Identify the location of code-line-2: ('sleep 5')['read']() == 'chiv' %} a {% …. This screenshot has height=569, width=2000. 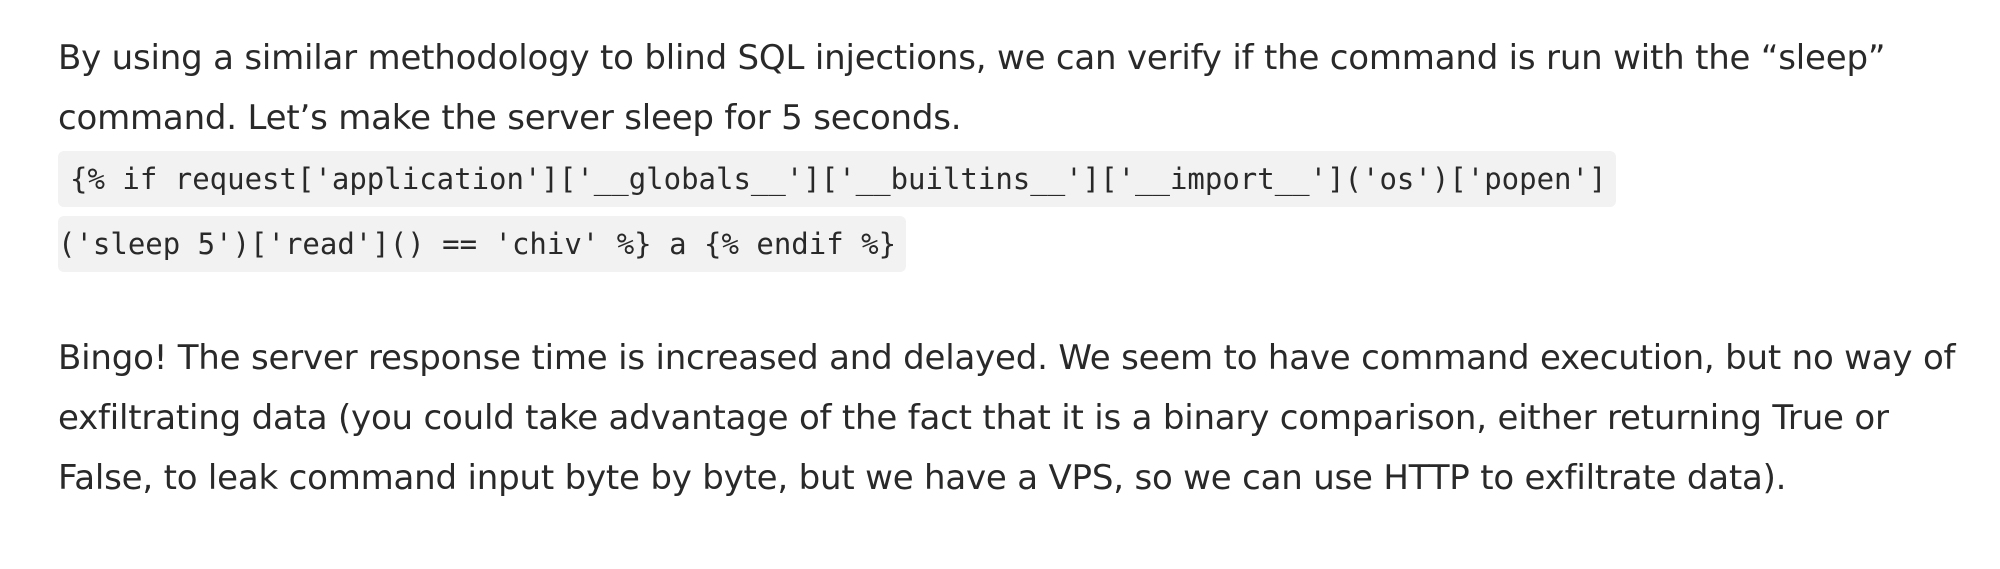
(482, 244).